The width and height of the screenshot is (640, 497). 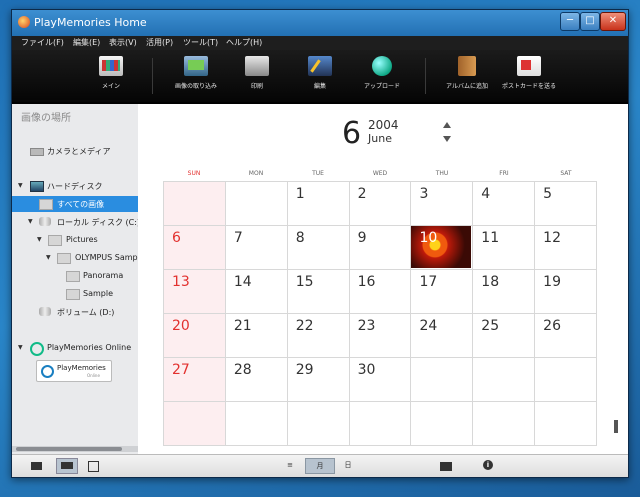 I want to click on sidebar-item-sample: Sample, so click(x=75, y=294).